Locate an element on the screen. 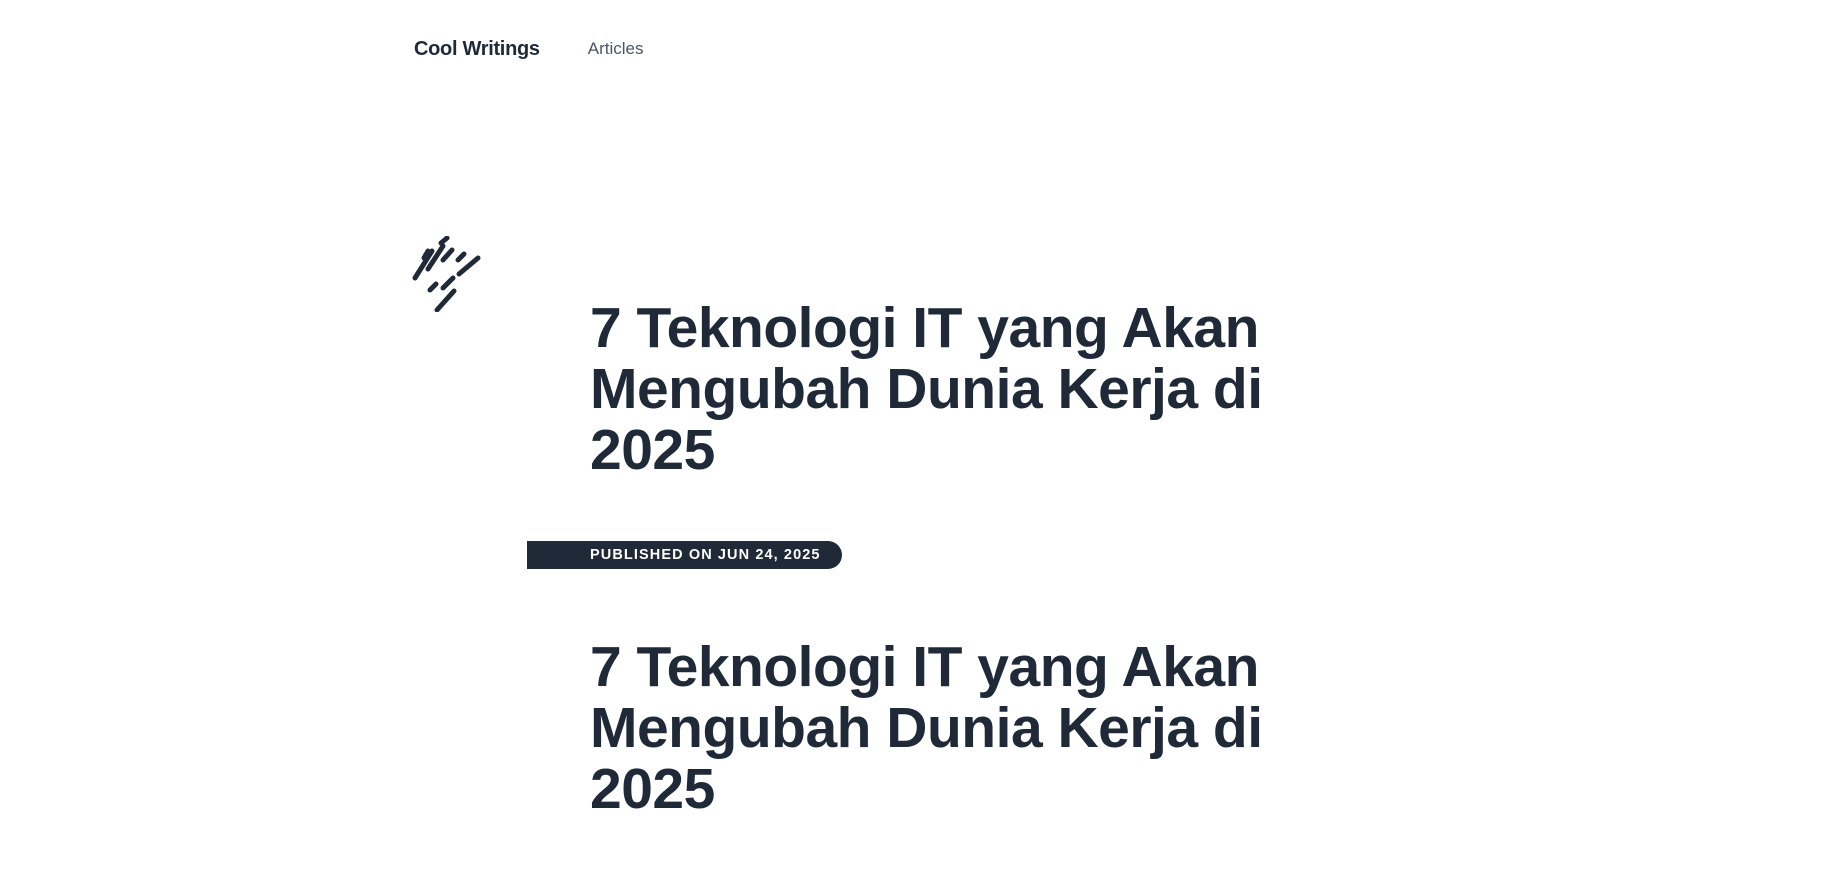  top-nav: Cool Writings Articles is located at coordinates (528, 49).